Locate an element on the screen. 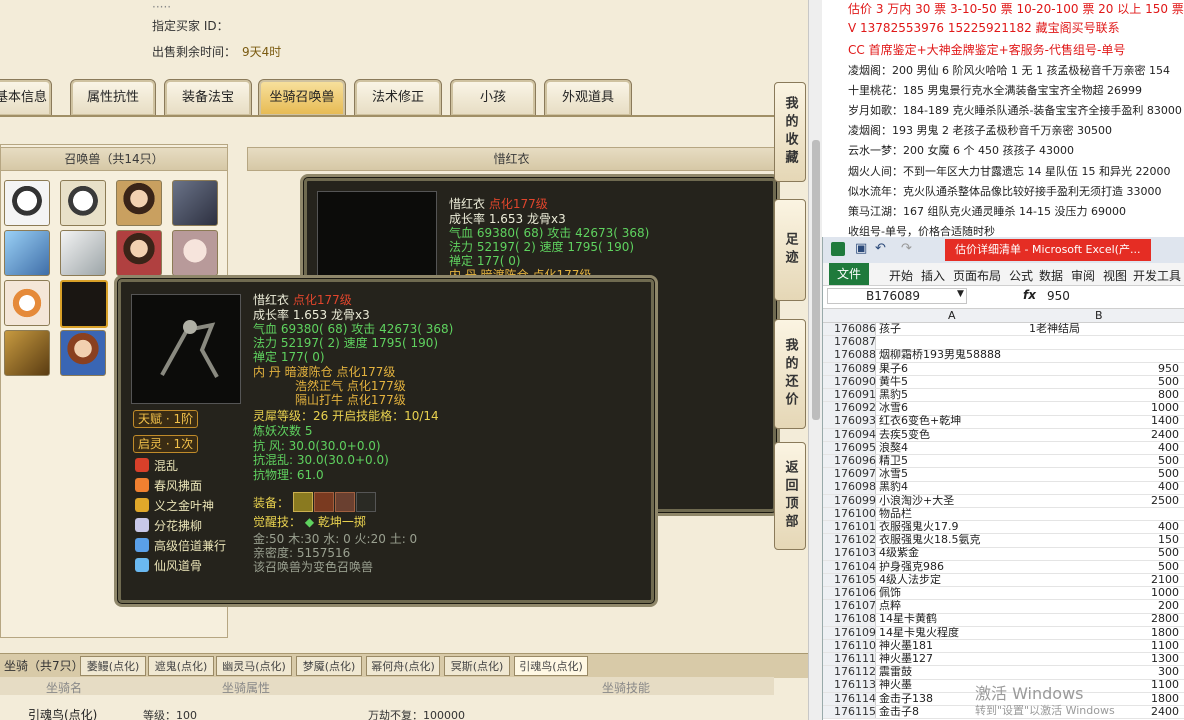 This screenshot has width=1184, height=720. row-number: 176111 is located at coordinates (849, 659).